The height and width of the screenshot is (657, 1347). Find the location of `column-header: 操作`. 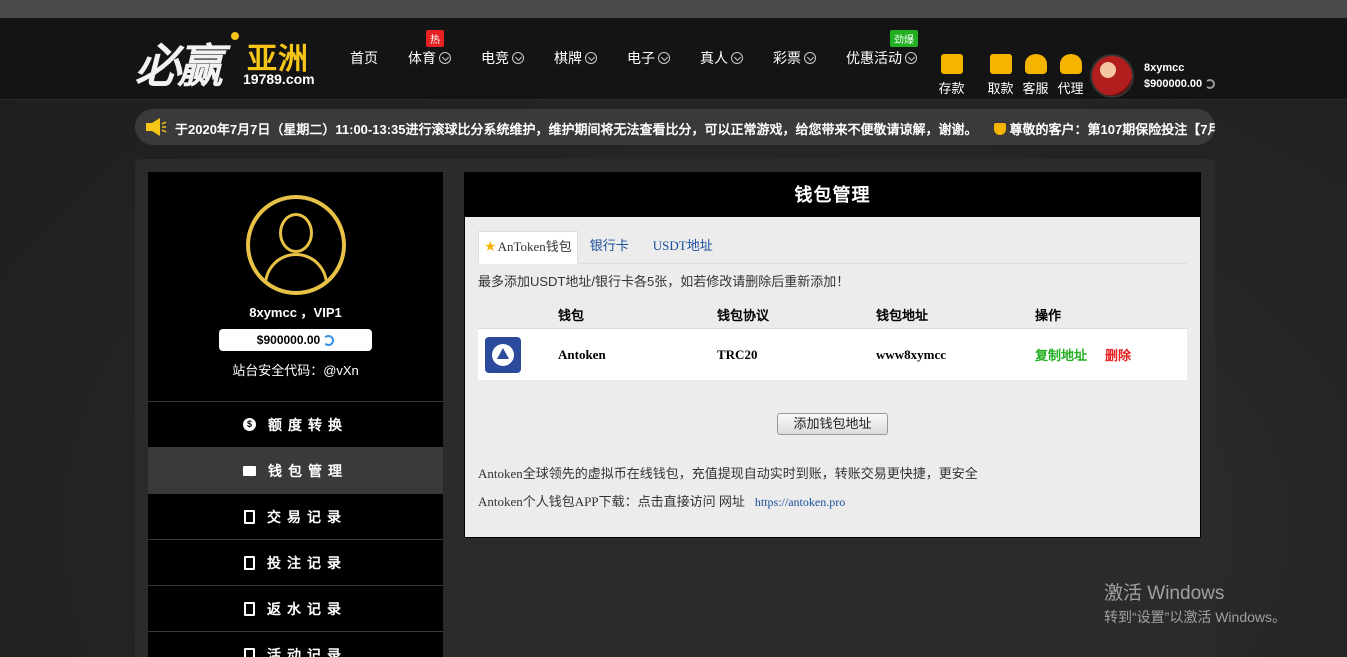

column-header: 操作 is located at coordinates (1048, 315).